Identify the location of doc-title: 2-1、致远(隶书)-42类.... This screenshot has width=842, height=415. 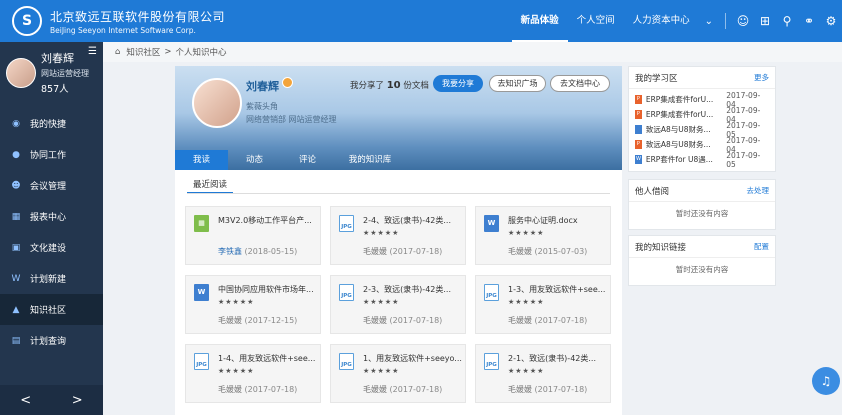
(558, 358).